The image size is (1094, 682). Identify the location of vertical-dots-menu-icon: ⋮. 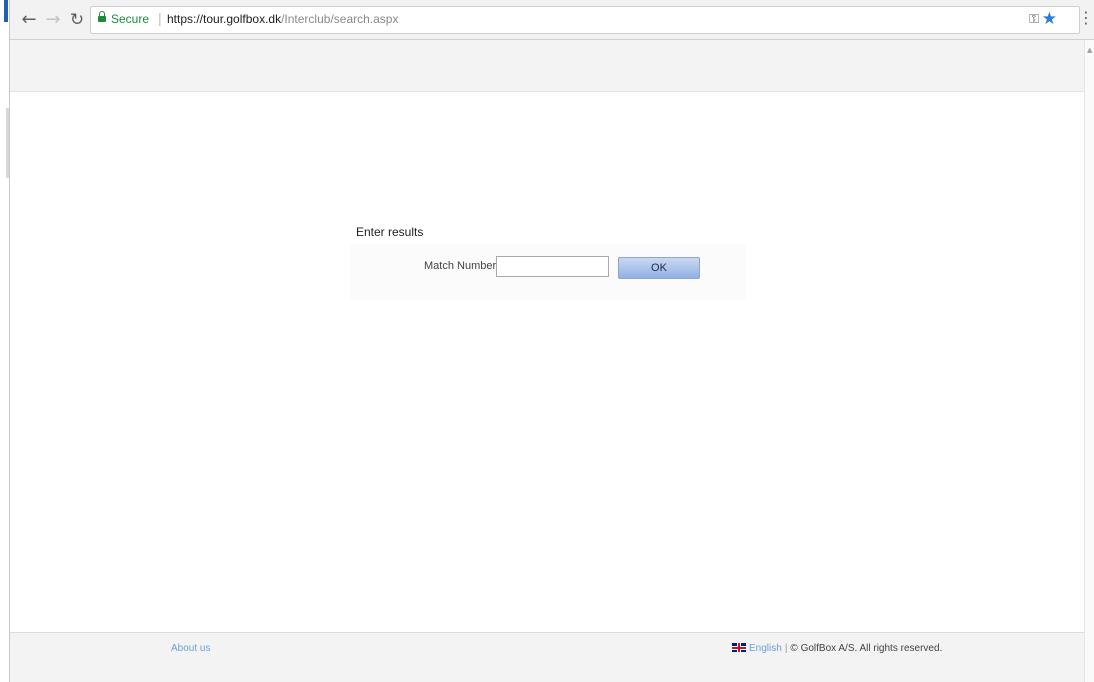
(1086, 19).